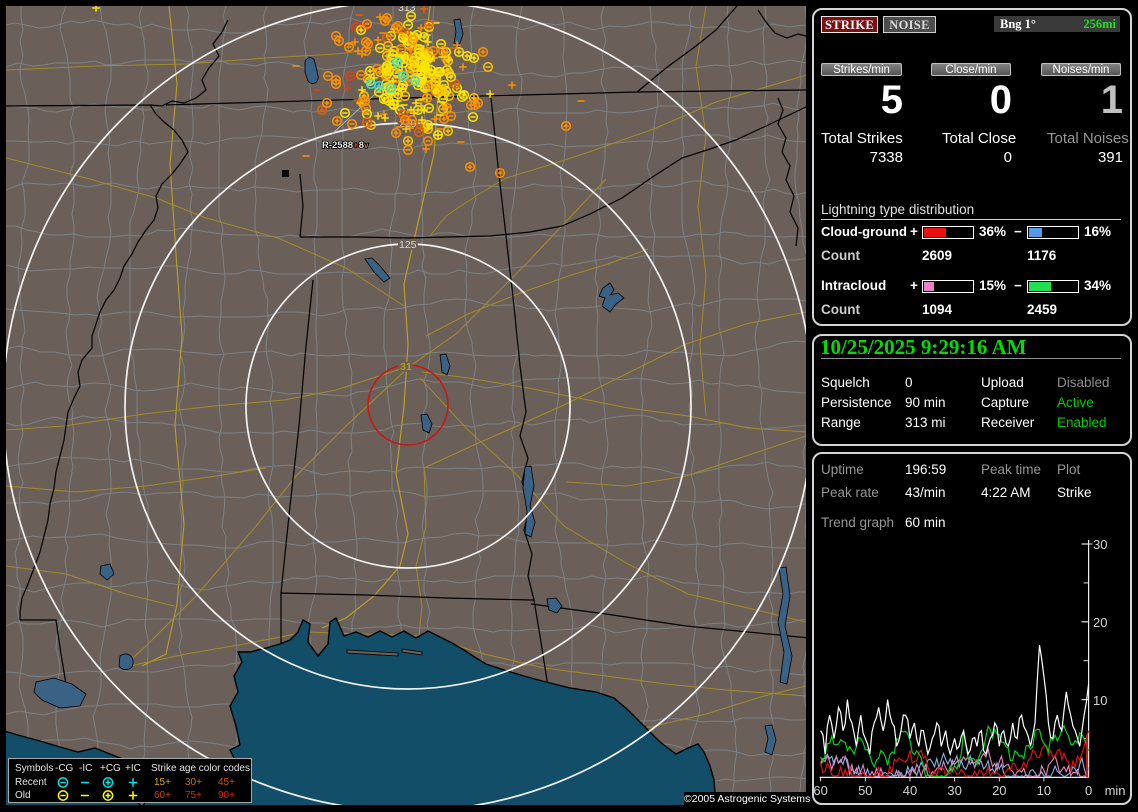  What do you see at coordinates (910, 790) in the screenshot?
I see `svg-text: 40` at bounding box center [910, 790].